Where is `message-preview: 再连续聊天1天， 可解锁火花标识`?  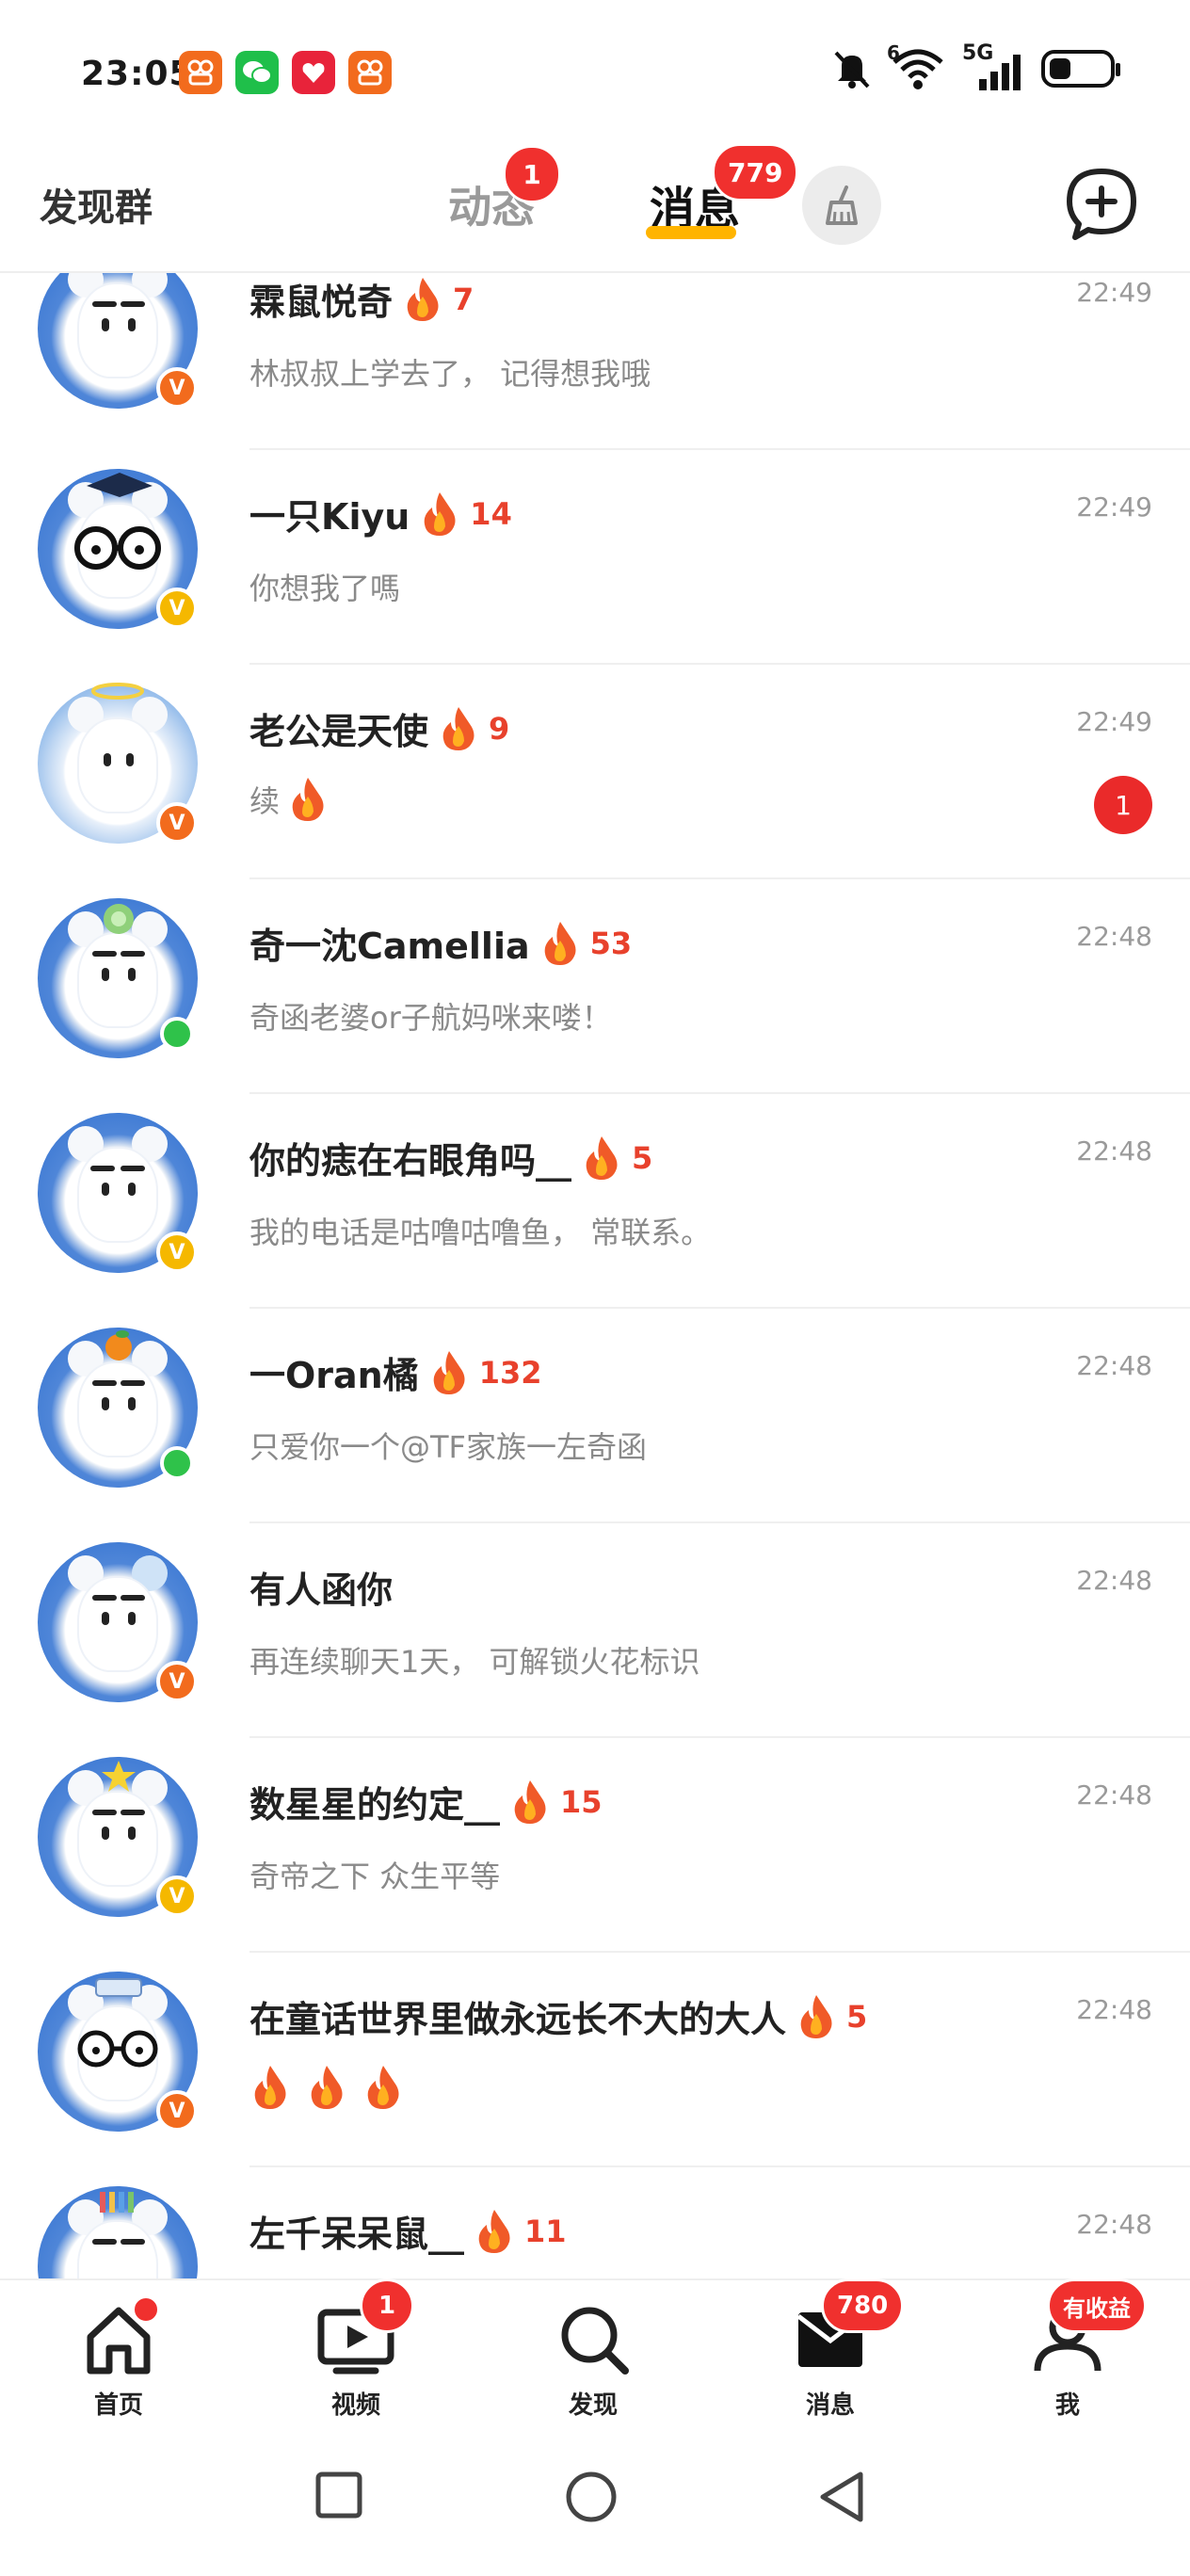
message-preview: 再连续聊天1天， 可解锁火花标识 is located at coordinates (474, 1662).